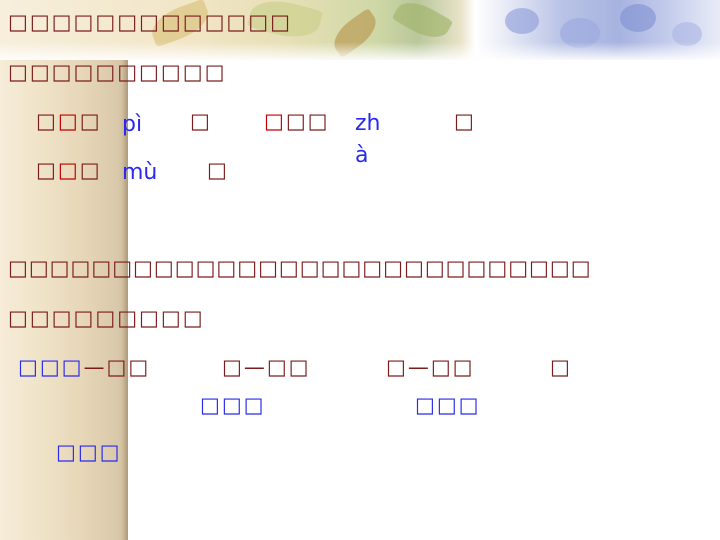 Image resolution: width=720 pixels, height=540 pixels. I want to click on char-item-2: □□□, so click(297, 121).